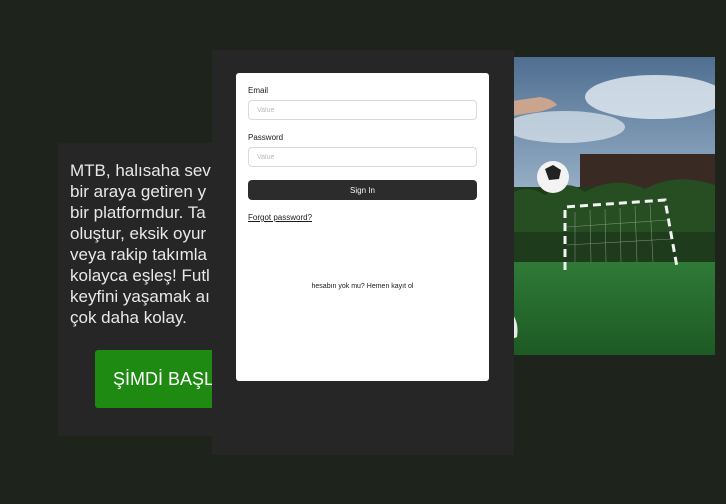 The width and height of the screenshot is (726, 504). What do you see at coordinates (362, 110) in the screenshot?
I see `email-field` at bounding box center [362, 110].